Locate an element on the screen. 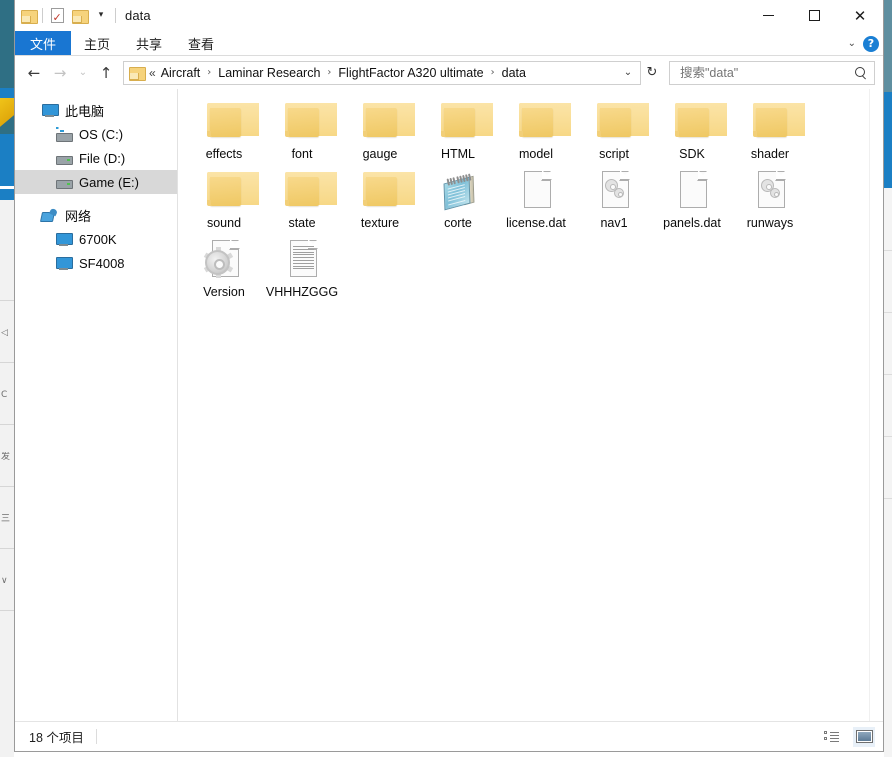  breadcrumb-data: data is located at coordinates (514, 73).